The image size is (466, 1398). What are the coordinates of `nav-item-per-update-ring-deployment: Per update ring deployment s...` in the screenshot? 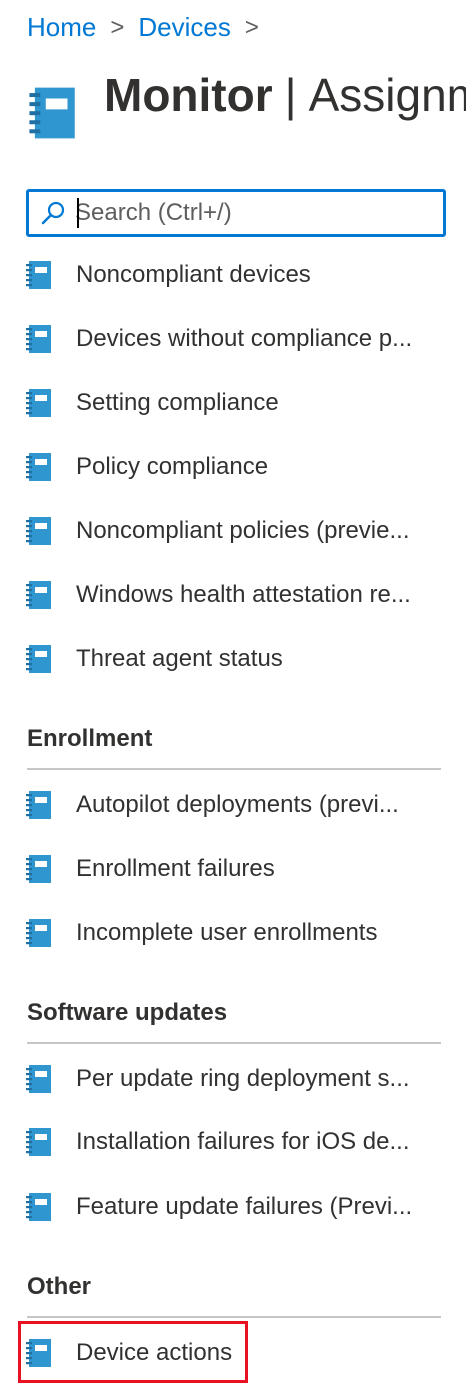 It's located at (231, 1079).